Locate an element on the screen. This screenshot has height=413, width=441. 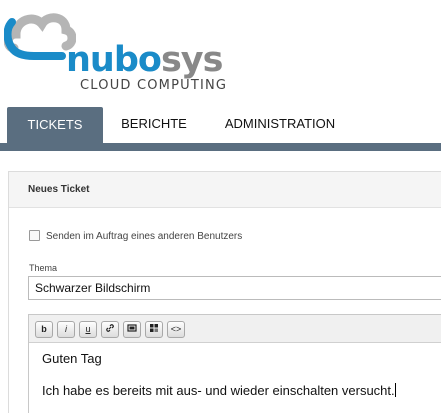
tab-tickets: TICKETS is located at coordinates (55, 125).